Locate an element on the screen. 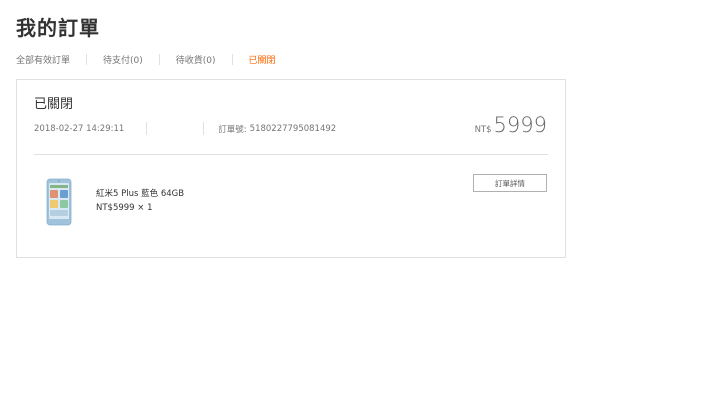  product-price-quantity: NT$5999 × 1 is located at coordinates (124, 208).